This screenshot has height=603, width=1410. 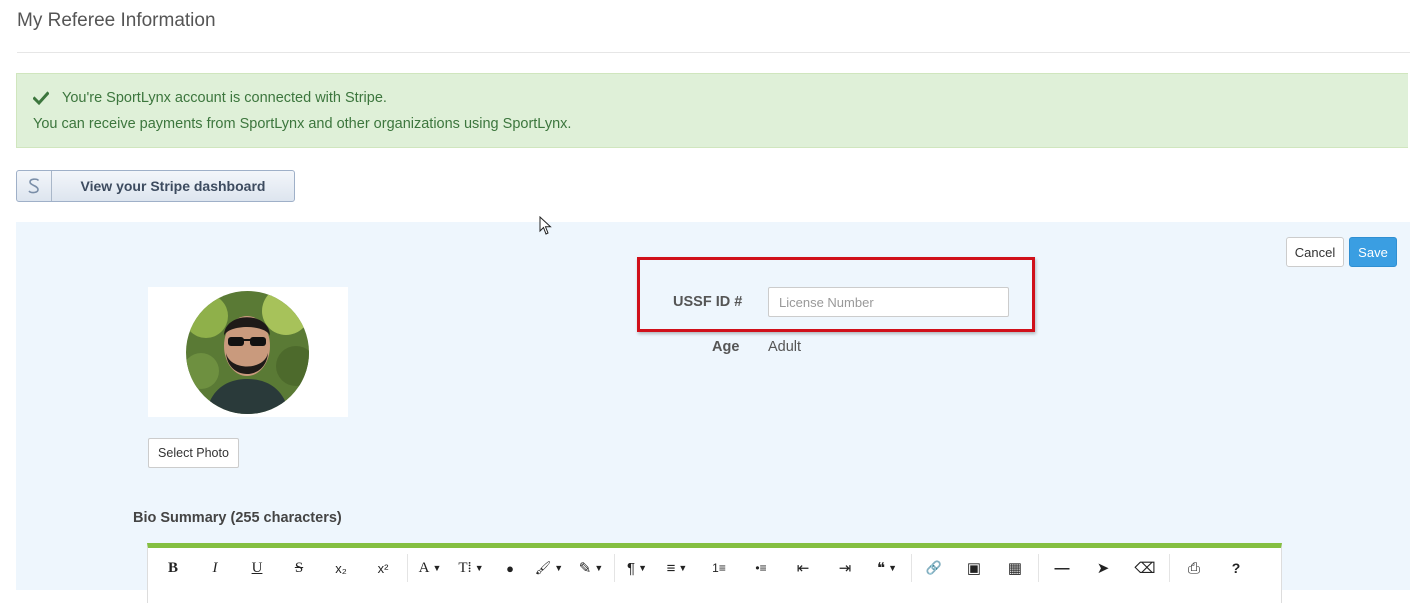 I want to click on indent-icon: ⇥, so click(x=845, y=568).